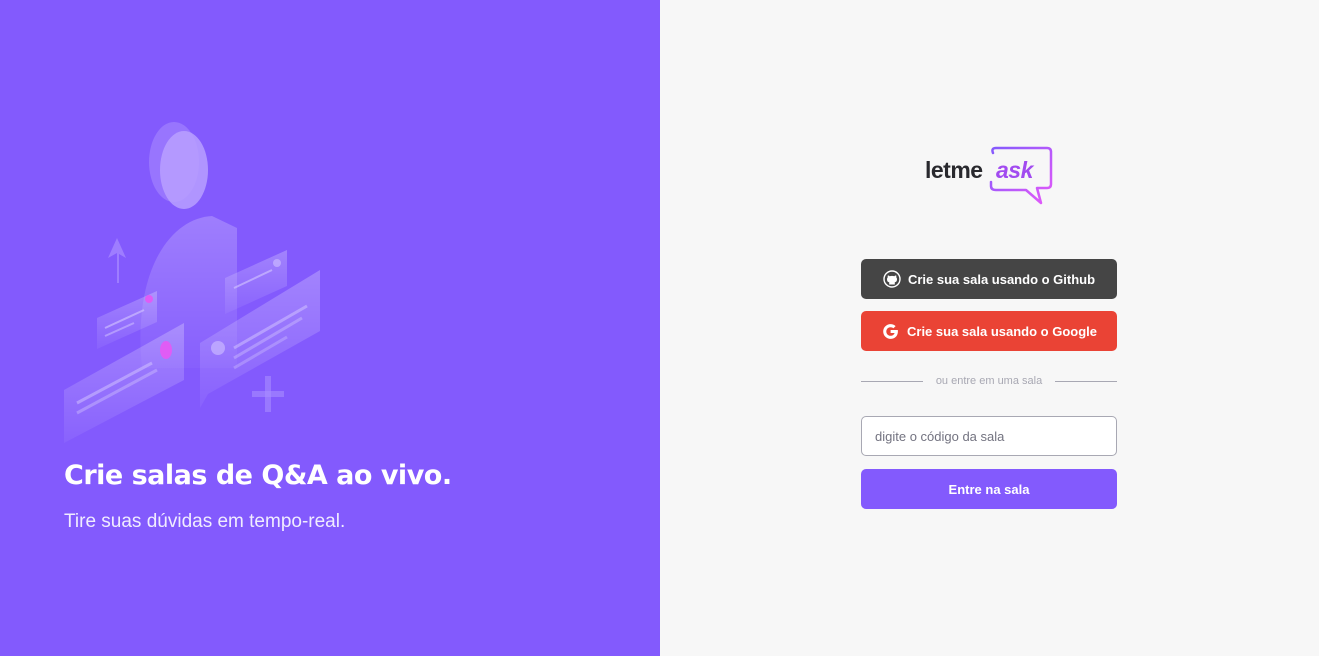 This screenshot has height=656, width=1319. I want to click on github-login-button: Crie sua sala usando o Github, so click(989, 279).